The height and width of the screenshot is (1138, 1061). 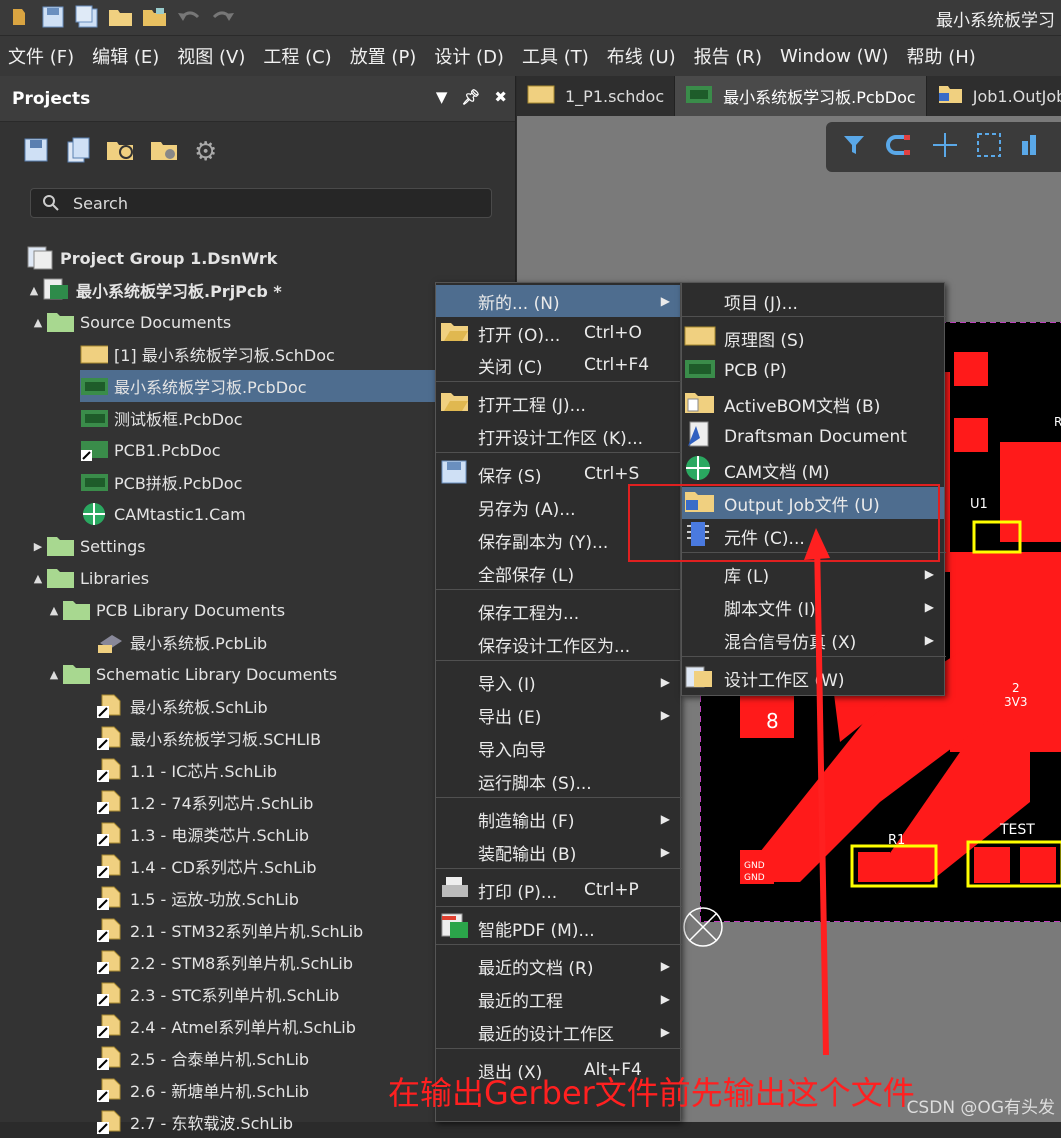 I want to click on menu-item-label: 装配输出 (B), so click(x=527, y=854).